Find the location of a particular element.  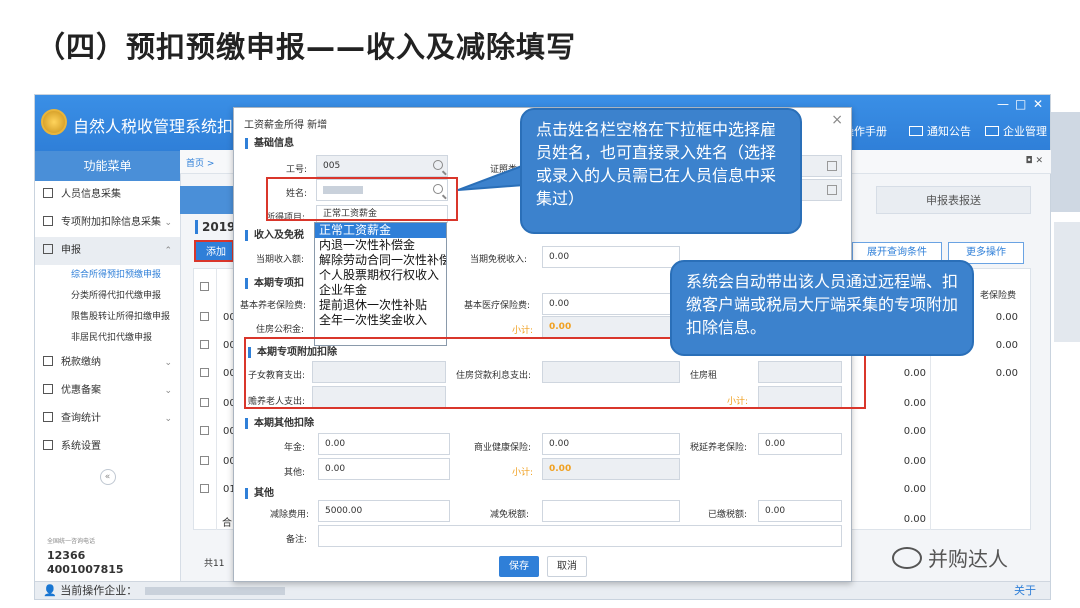

tax-deferred-label: 税延养老保险: is located at coordinates (719, 448).